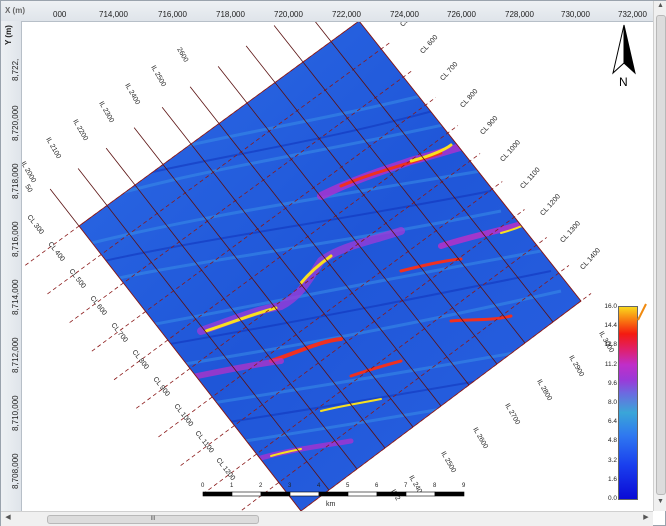  I want to click on x-axis-tick: 720,000, so click(288, 14).